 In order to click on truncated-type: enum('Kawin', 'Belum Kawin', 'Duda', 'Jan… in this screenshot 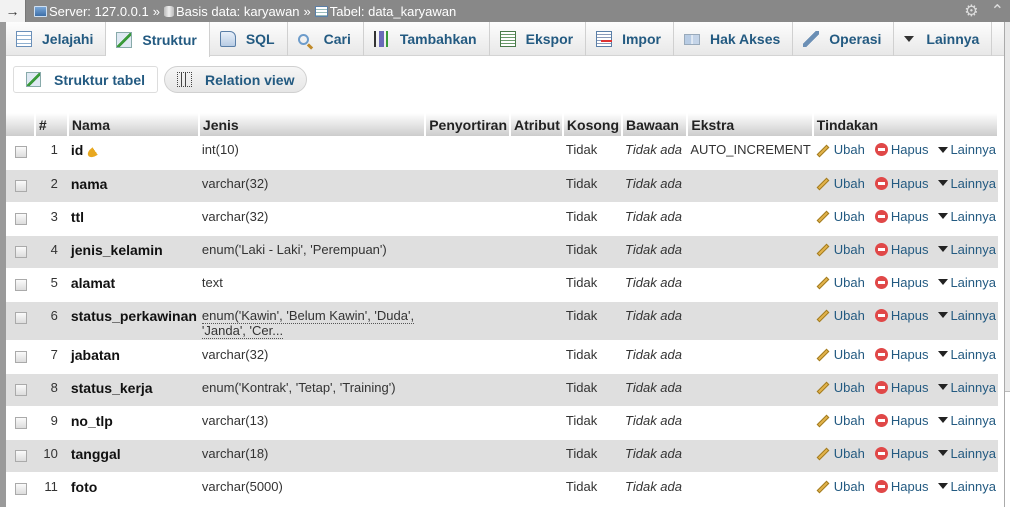, I will do `click(308, 323)`.